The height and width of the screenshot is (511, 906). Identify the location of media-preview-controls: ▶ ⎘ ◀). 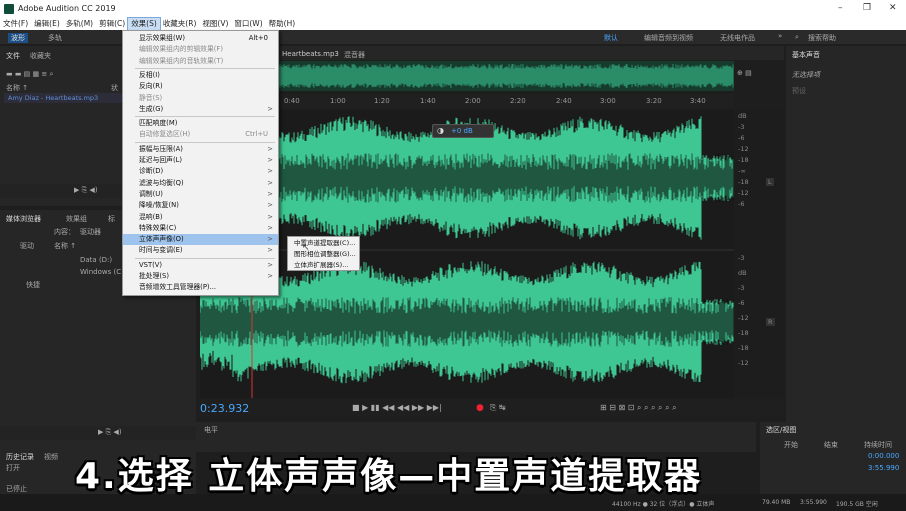
(110, 432).